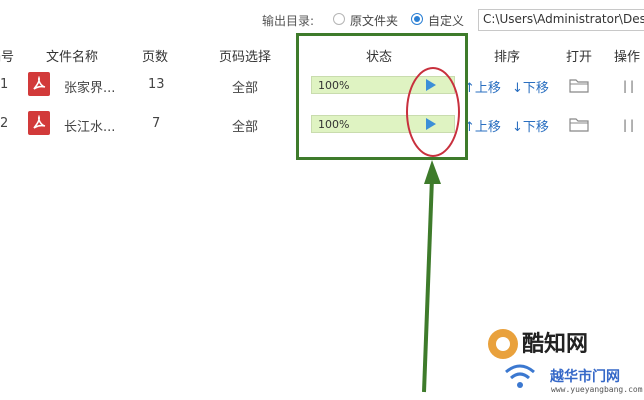  Describe the element at coordinates (597, 389) in the screenshot. I see `watermark-site-url: www.yueyangbang.com` at that location.